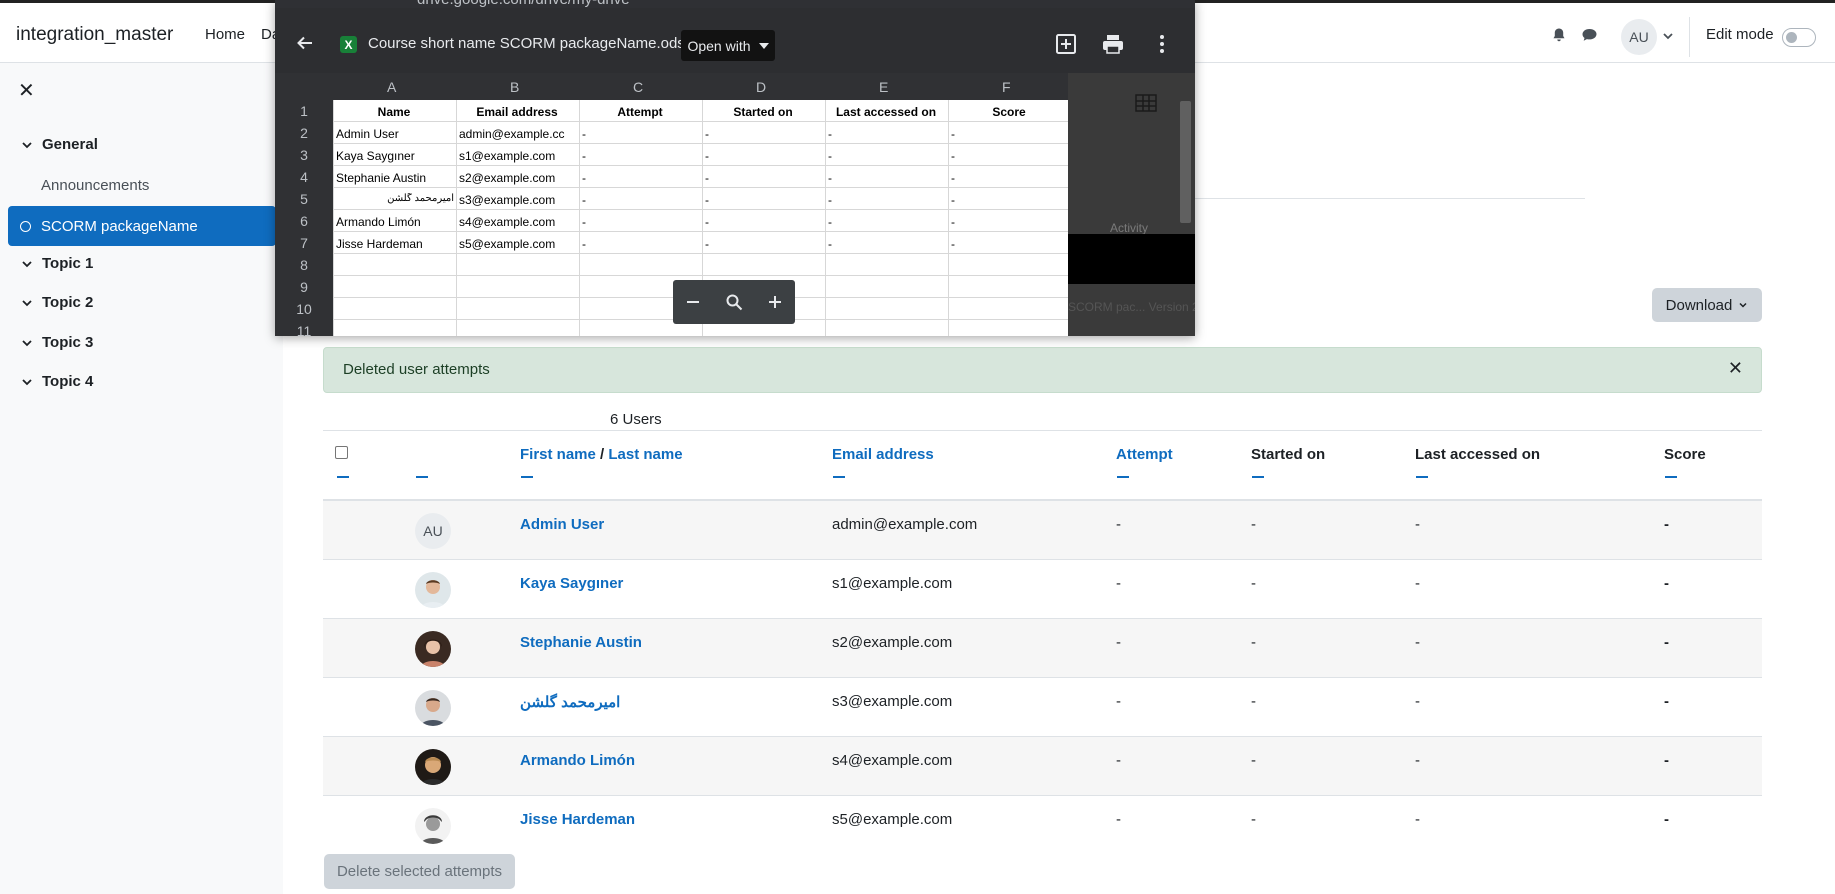 The height and width of the screenshot is (894, 1835). I want to click on sort-email: Email address, so click(883, 454).